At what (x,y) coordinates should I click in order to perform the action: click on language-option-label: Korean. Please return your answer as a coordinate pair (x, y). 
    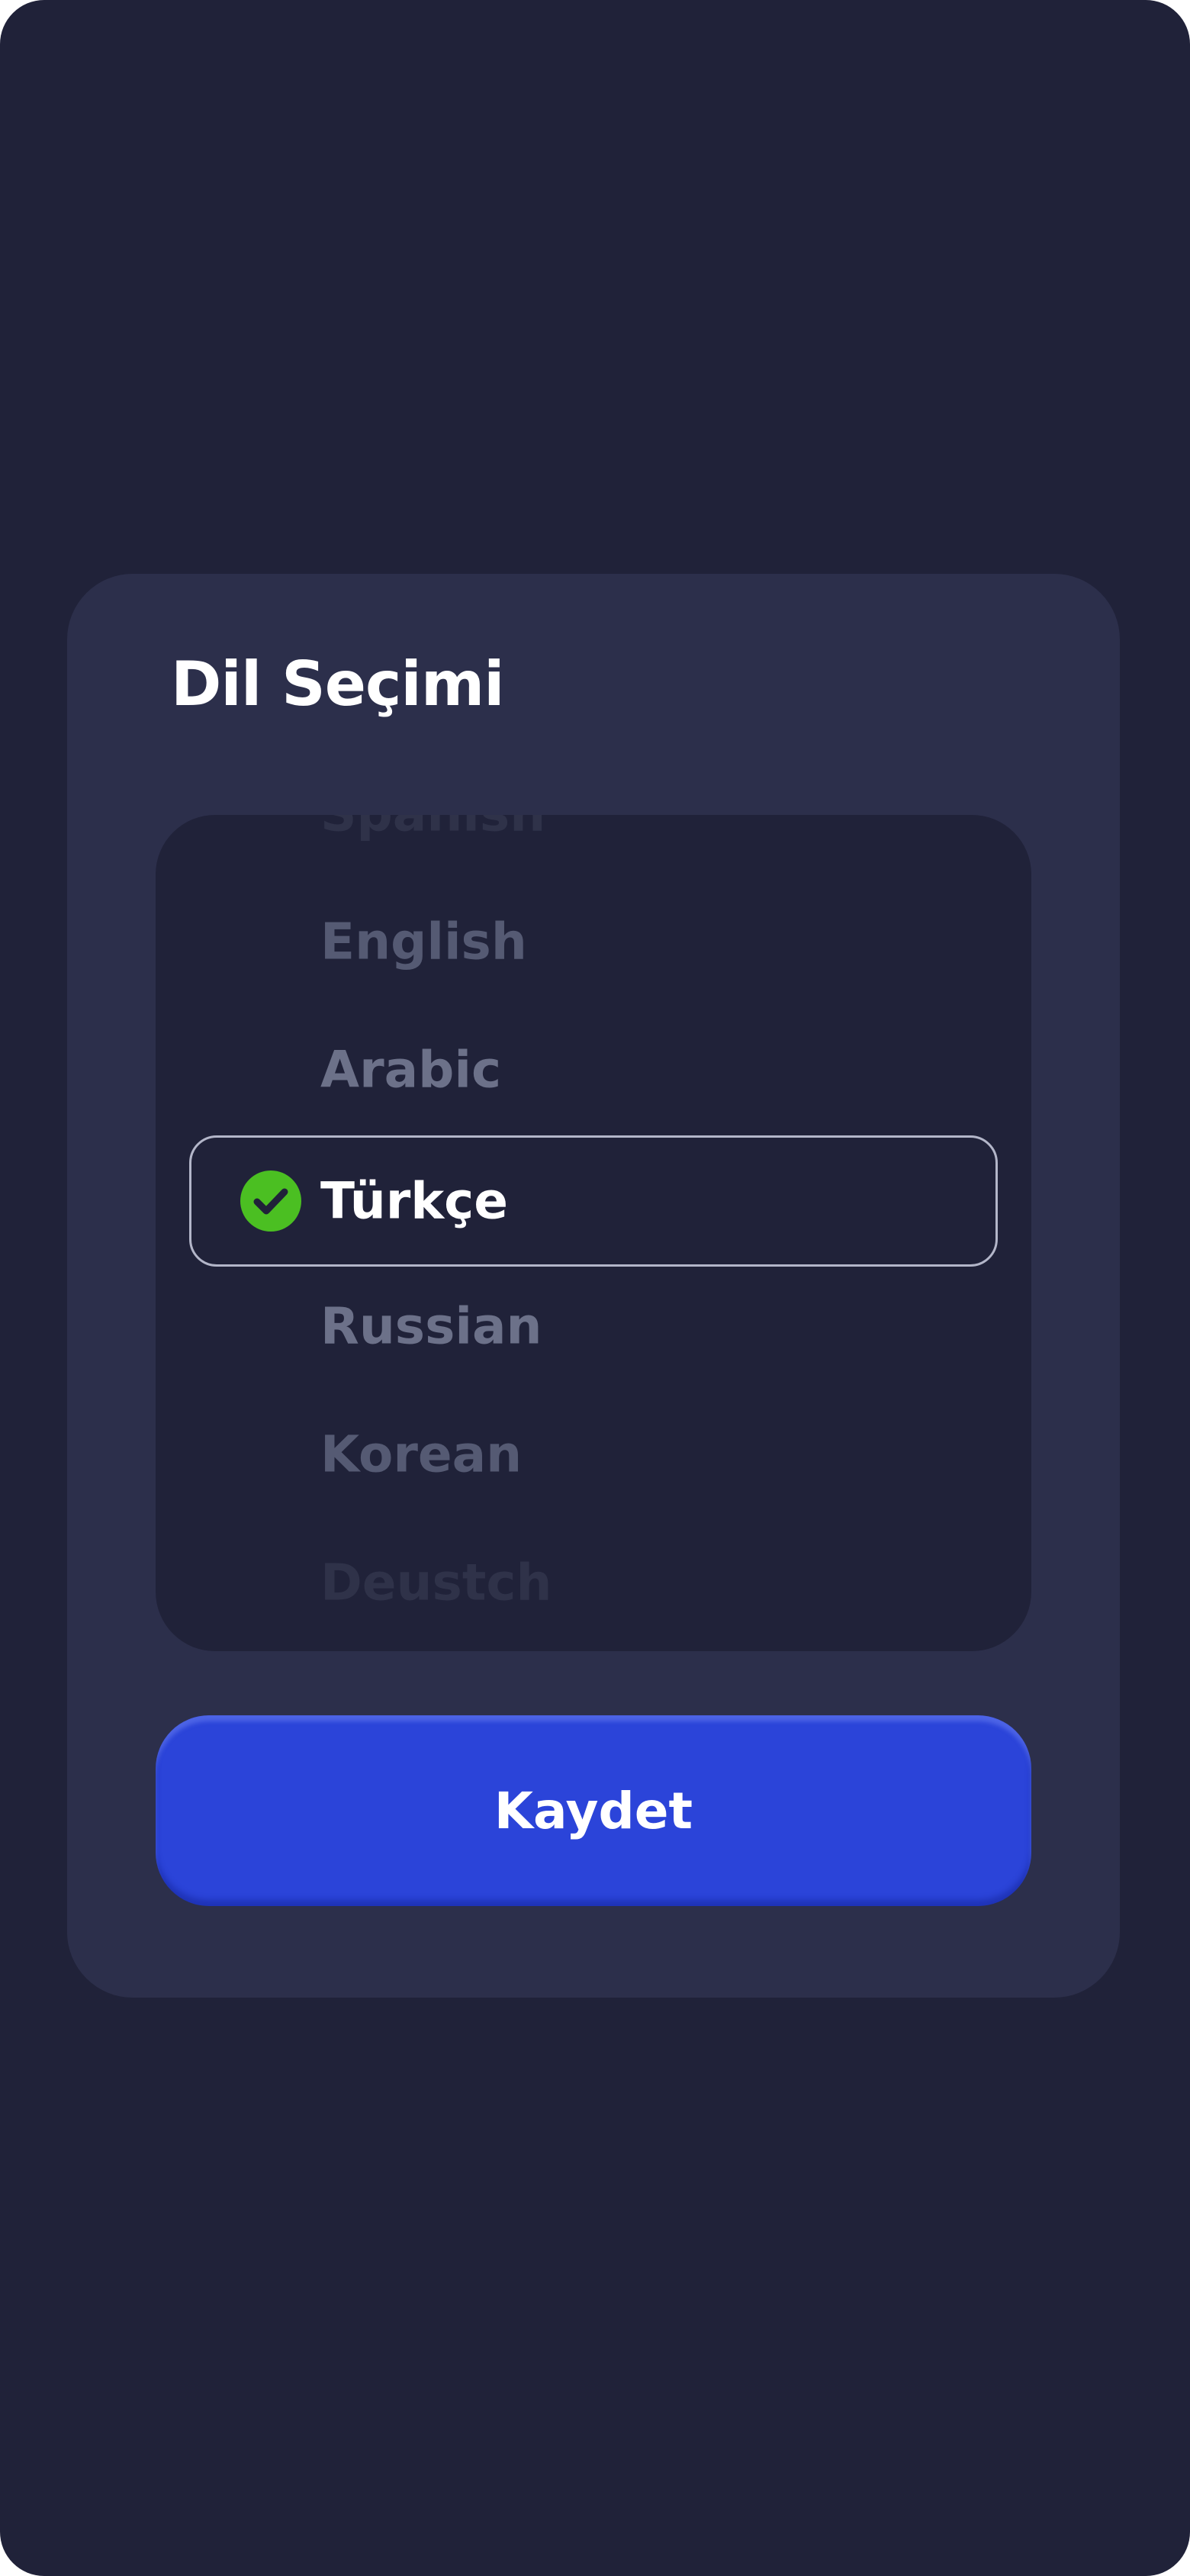
    Looking at the image, I should click on (421, 1454).